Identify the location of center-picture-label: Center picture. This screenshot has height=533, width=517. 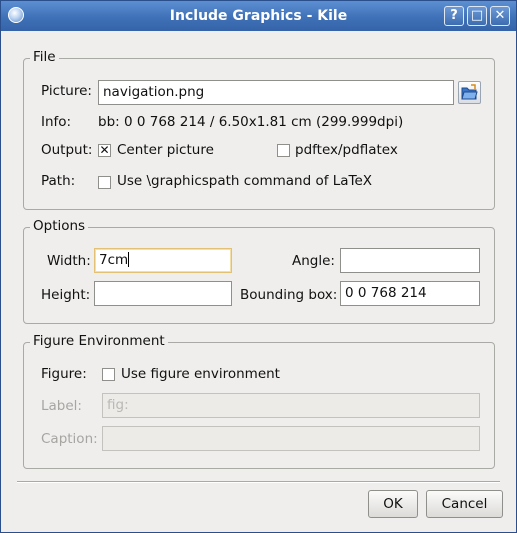
(165, 150).